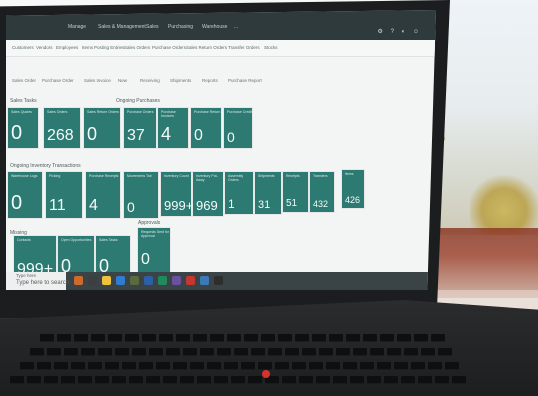 The width and height of the screenshot is (538, 396). Describe the element at coordinates (266, 374) in the screenshot. I see `trackpoint` at that location.